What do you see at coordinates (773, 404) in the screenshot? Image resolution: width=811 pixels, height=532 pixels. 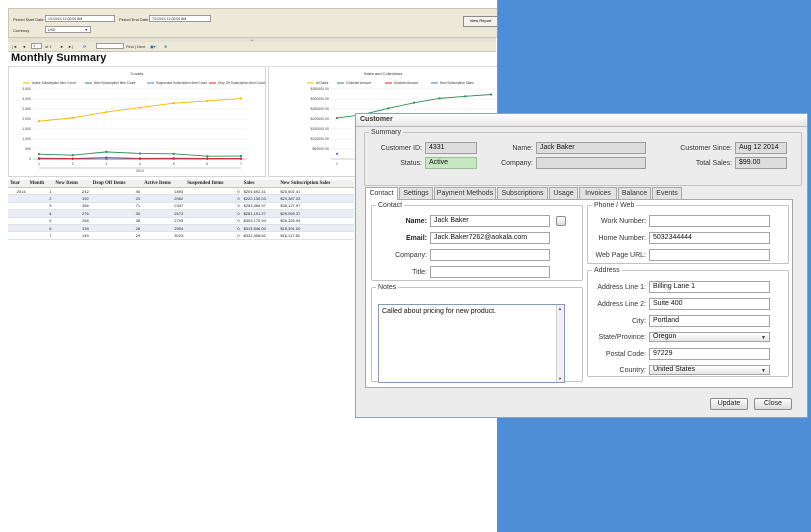 I see `close-button: Close` at bounding box center [773, 404].